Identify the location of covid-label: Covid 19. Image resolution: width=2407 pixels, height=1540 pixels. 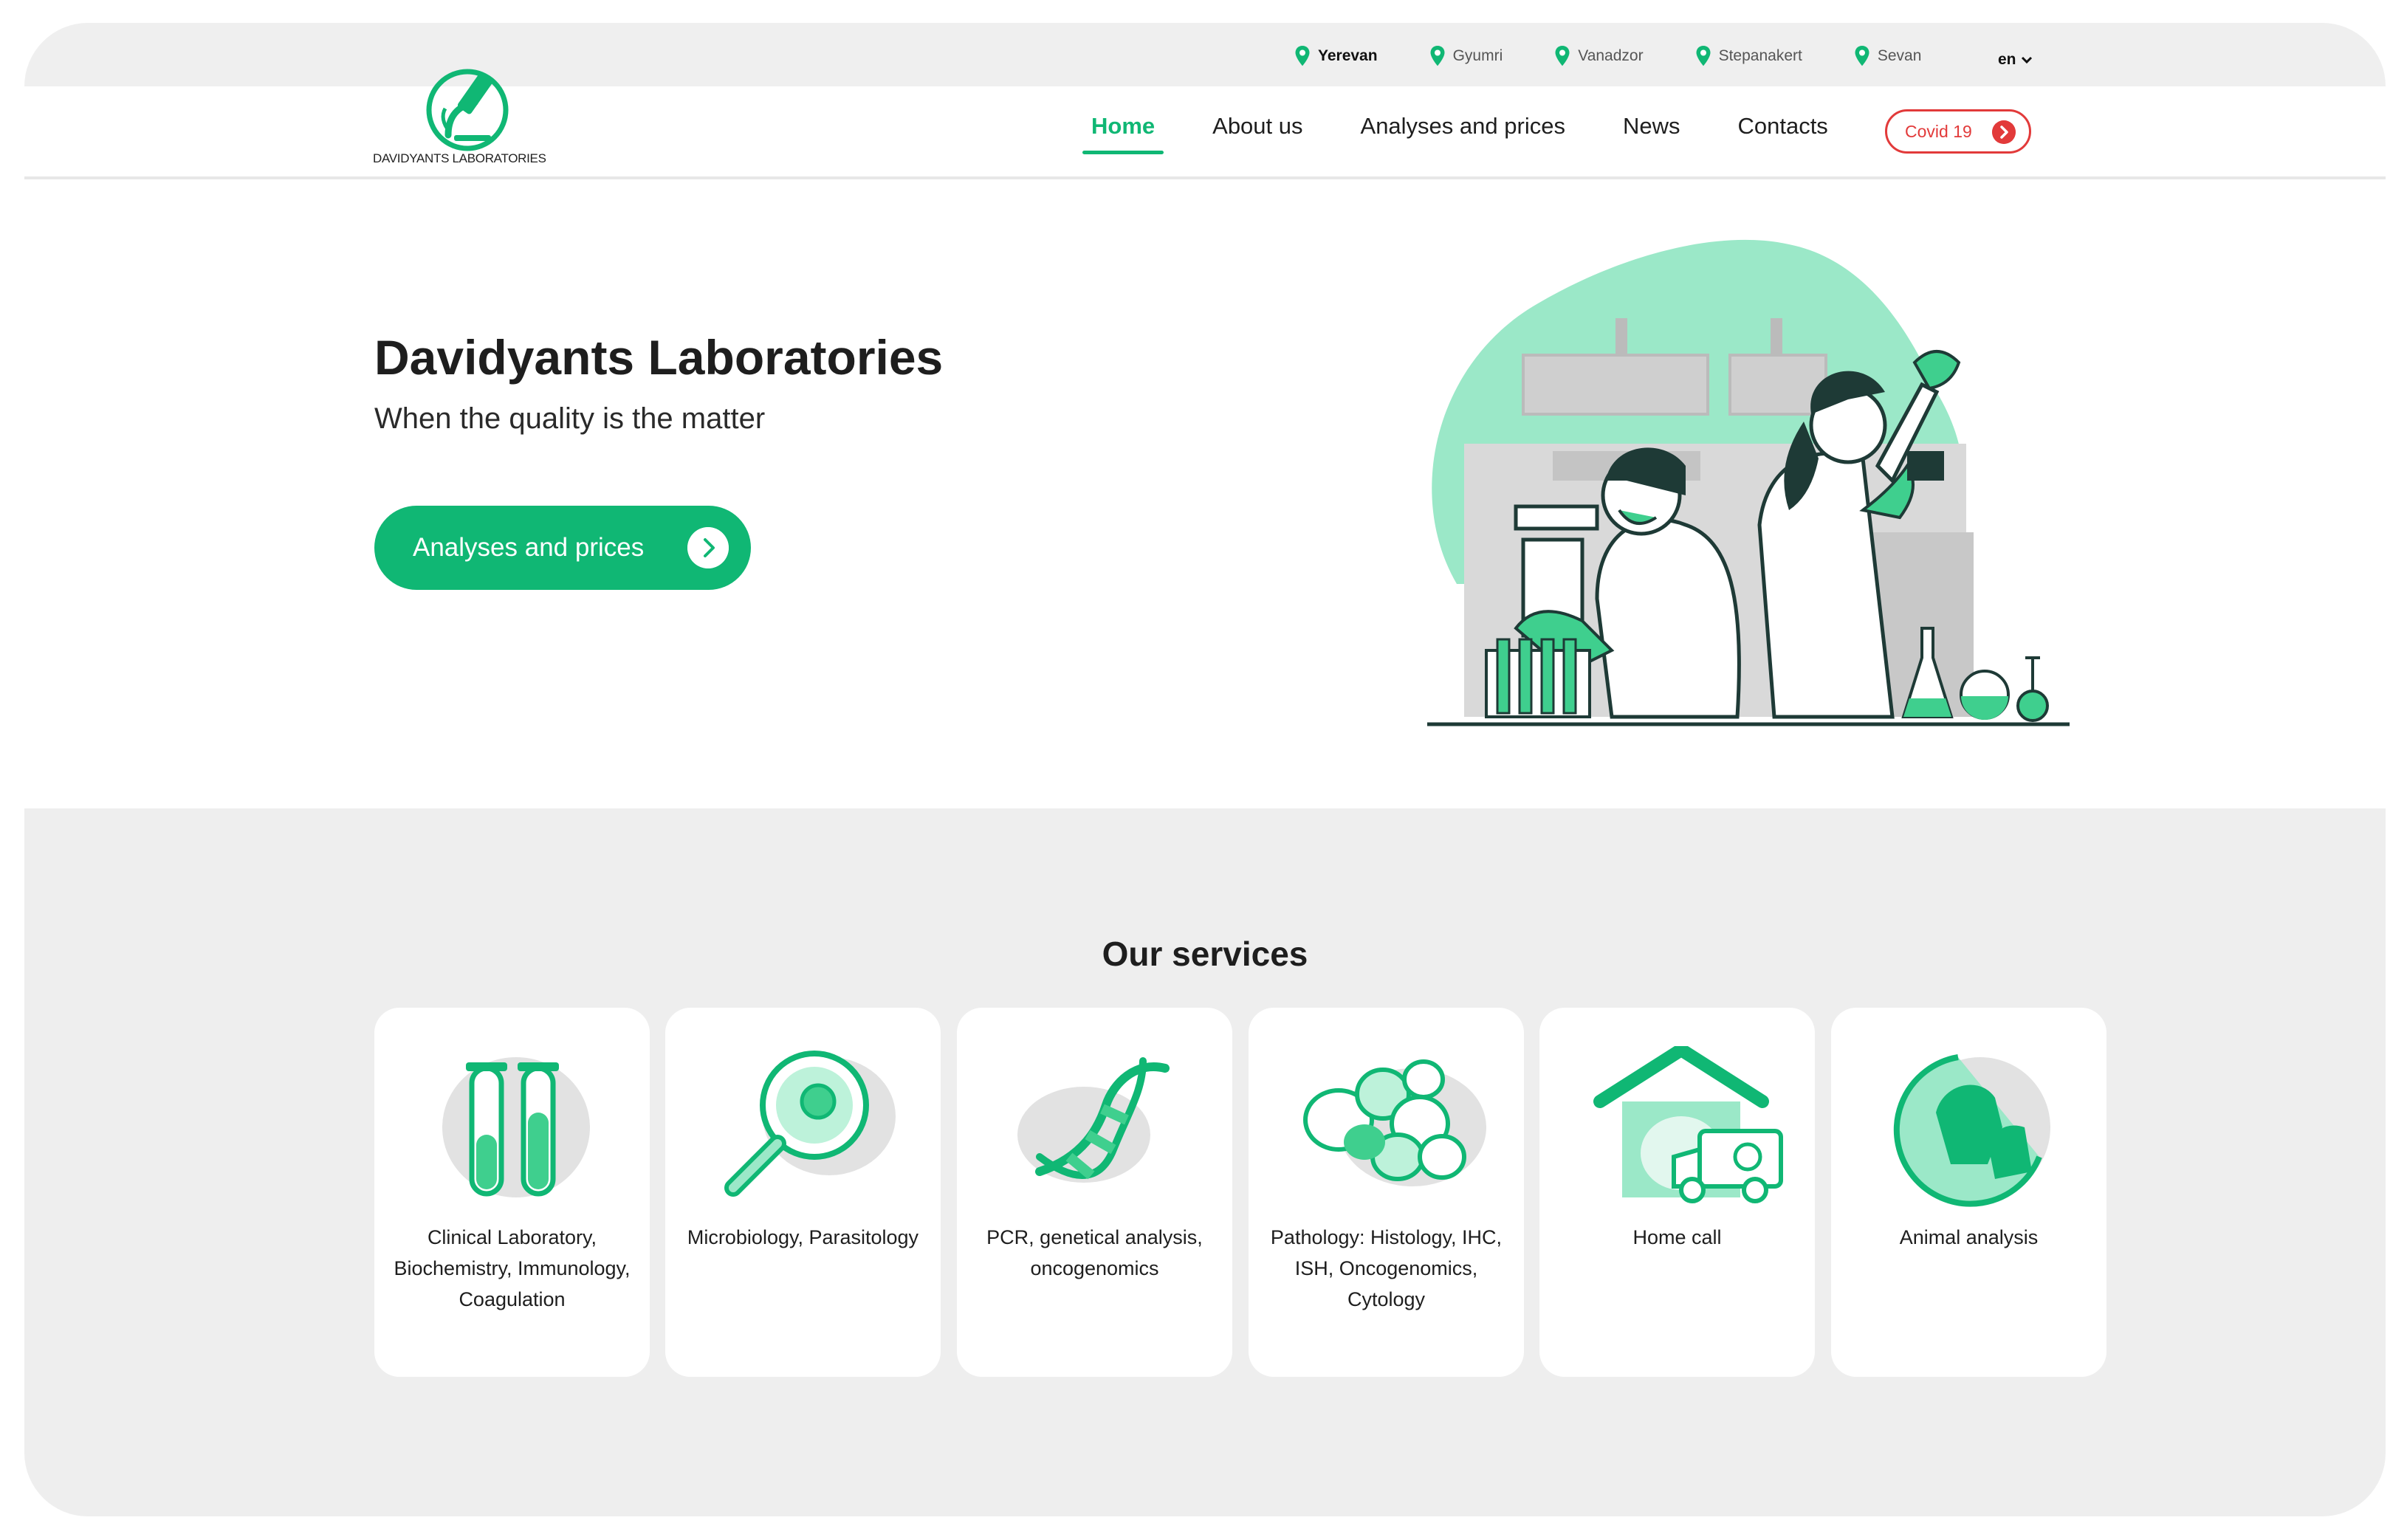
(1938, 131).